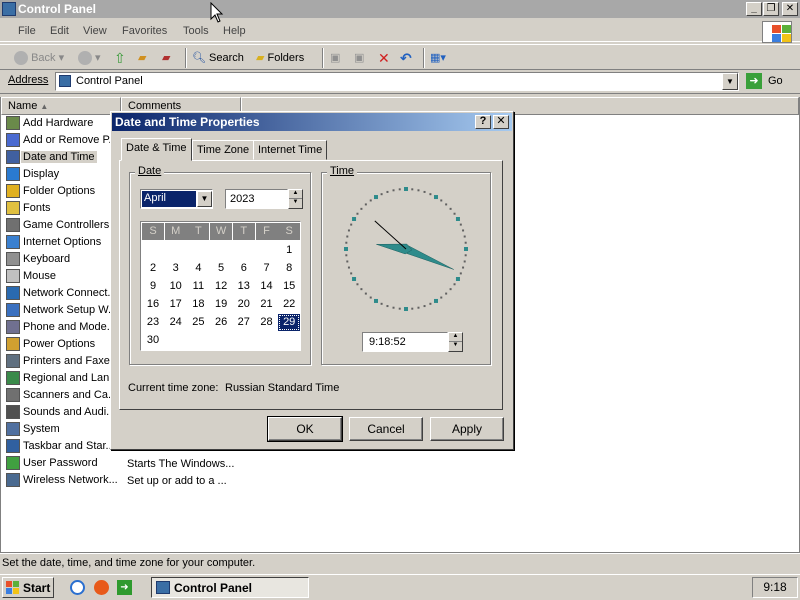  Describe the element at coordinates (63, 174) in the screenshot. I see `list-item: Display` at that location.